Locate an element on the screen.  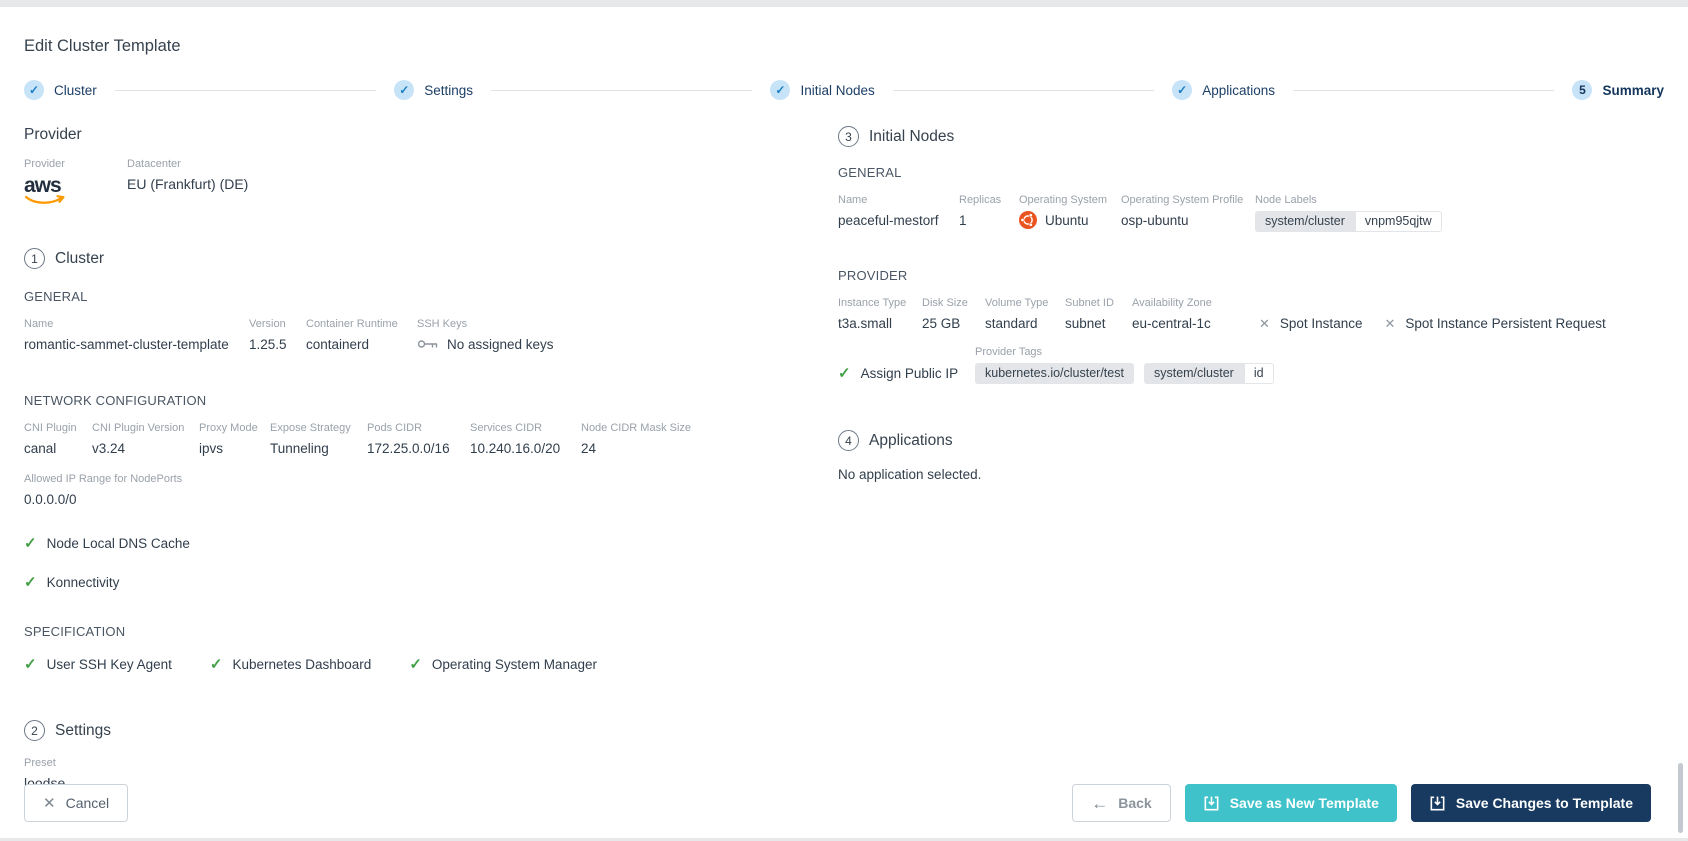
network-config-subheading: NETWORK CONFIGURATION is located at coordinates (115, 400).